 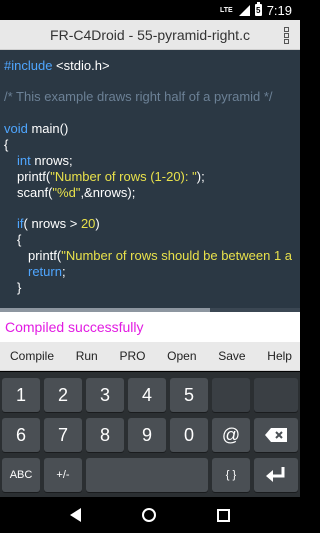 What do you see at coordinates (35, 192) in the screenshot?
I see `code-text: scanf(` at bounding box center [35, 192].